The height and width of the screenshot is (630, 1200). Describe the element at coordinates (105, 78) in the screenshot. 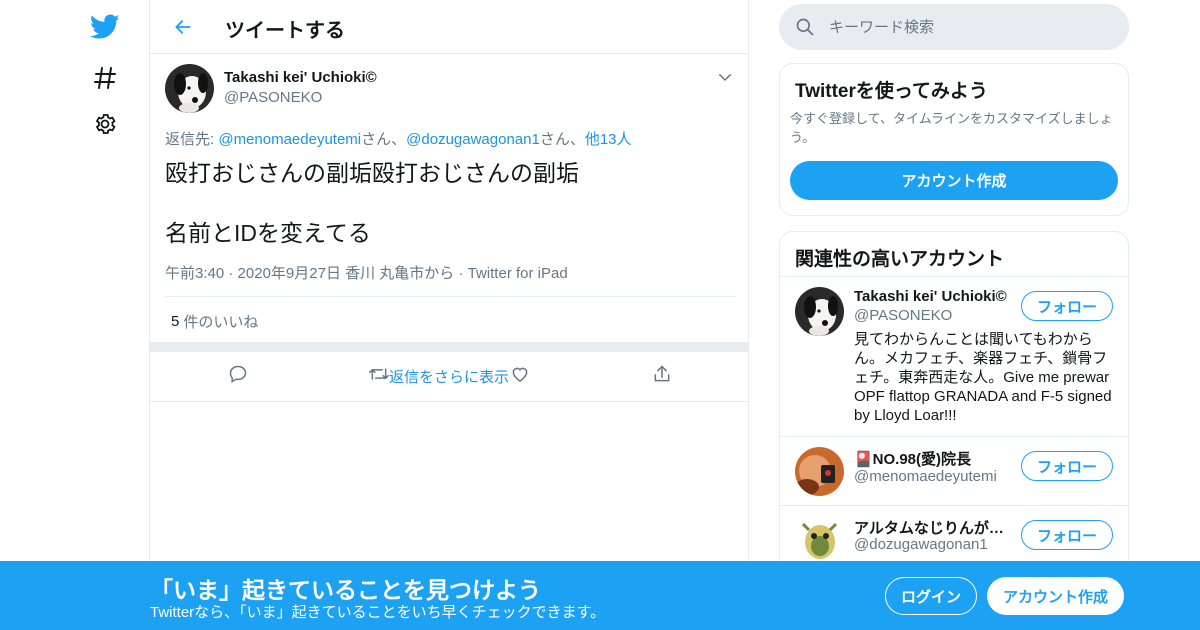

I see `hashtag-icon` at that location.